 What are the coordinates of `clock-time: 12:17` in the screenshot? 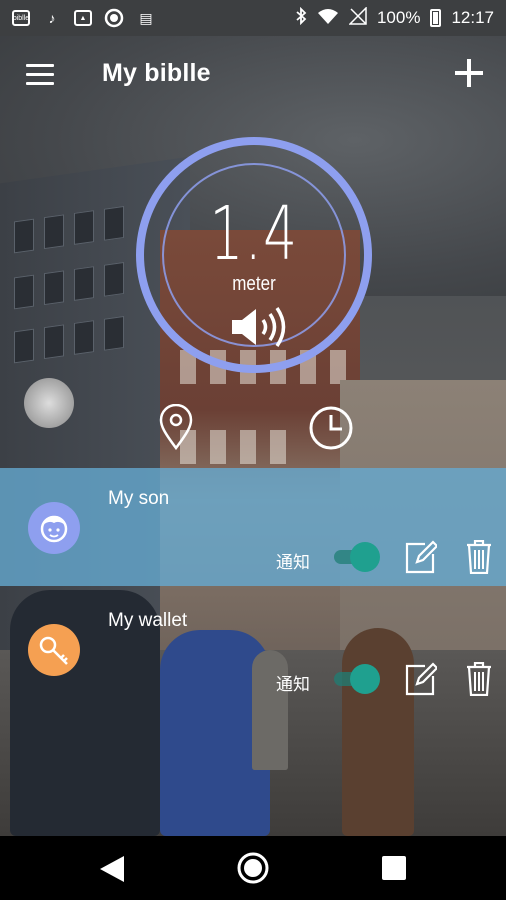 It's located at (472, 17).